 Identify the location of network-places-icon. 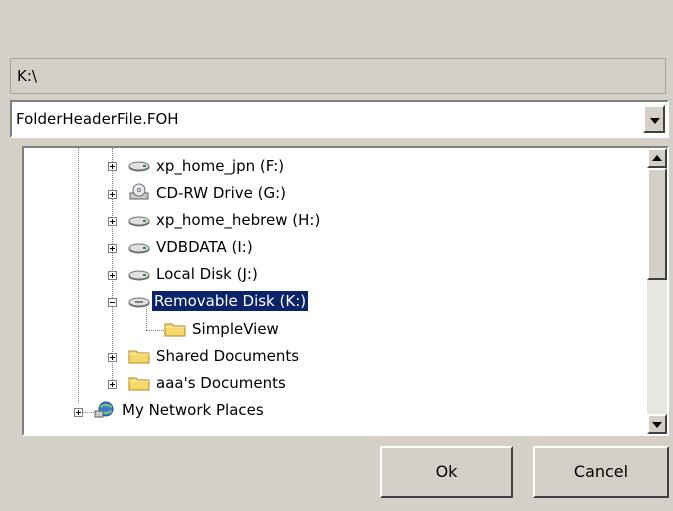
(104, 409).